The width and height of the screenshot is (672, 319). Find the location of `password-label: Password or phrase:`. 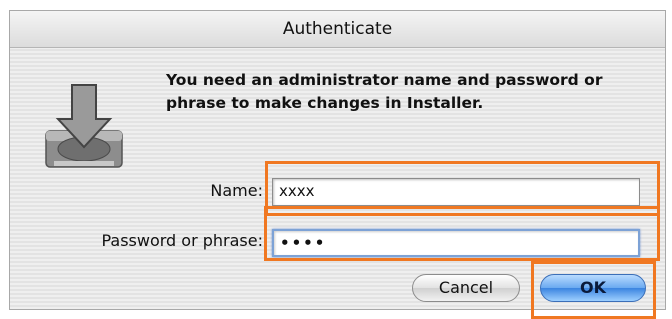

password-label: Password or phrase: is located at coordinates (182, 240).